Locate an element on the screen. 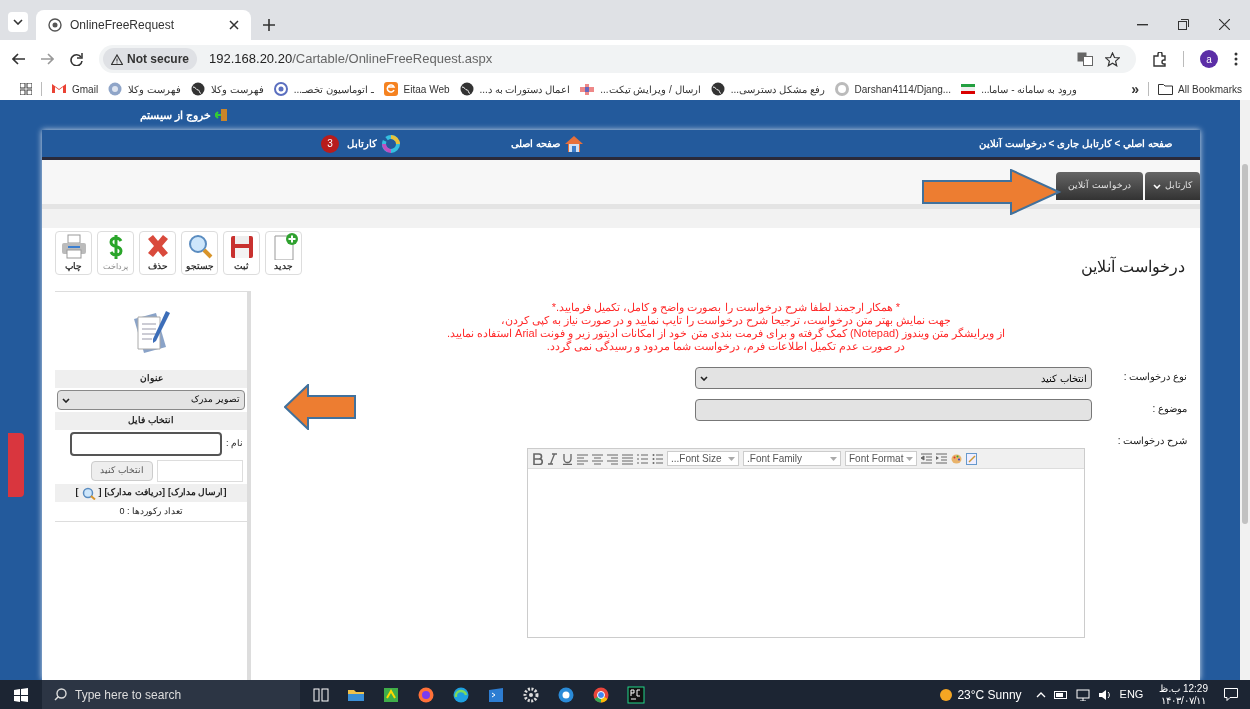 The image size is (1250, 709). profile-avatar: a is located at coordinates (1209, 59).